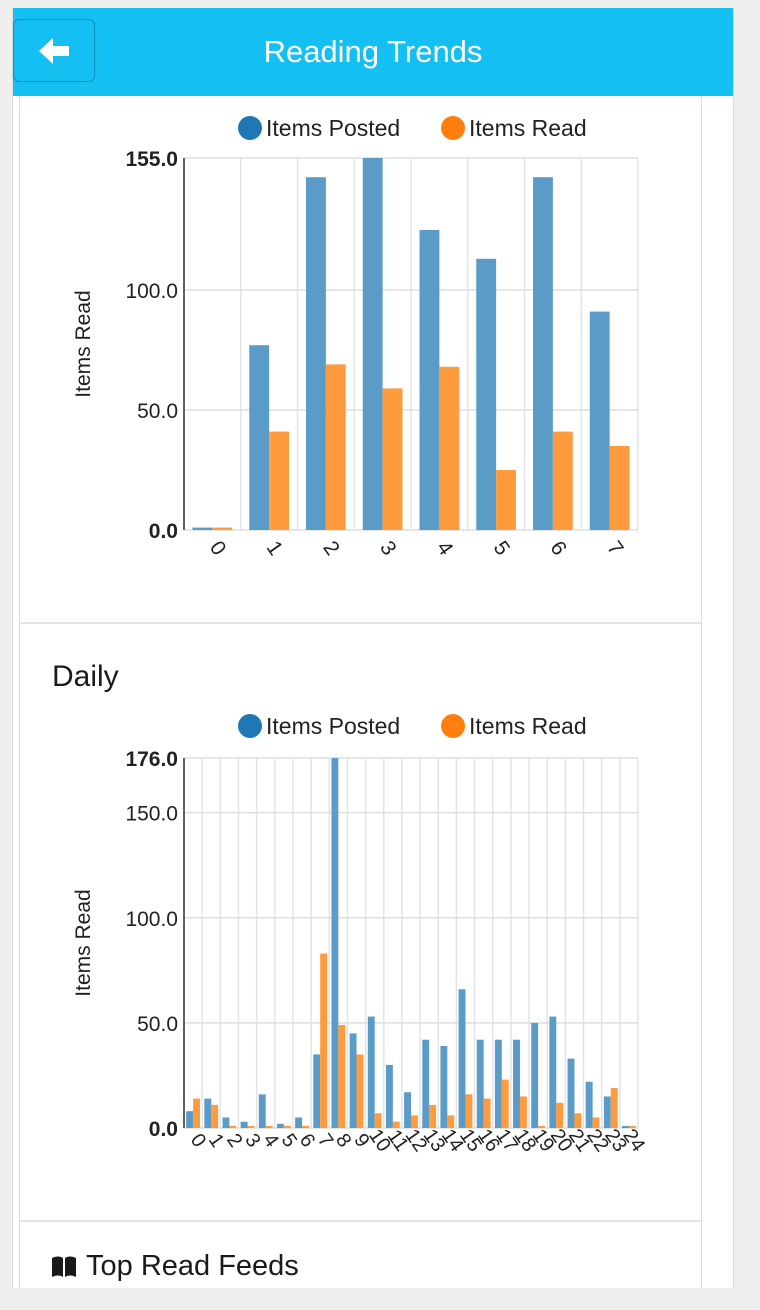  What do you see at coordinates (151, 814) in the screenshot?
I see `y-tick-label: 150.0` at bounding box center [151, 814].